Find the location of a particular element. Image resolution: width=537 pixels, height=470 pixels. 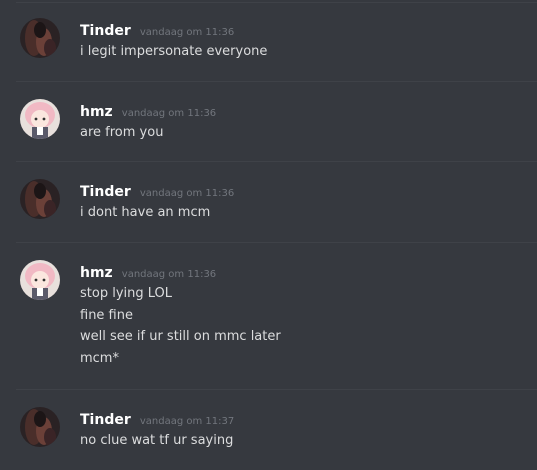

message-text: i legit impersonate everyone is located at coordinates (174, 51).